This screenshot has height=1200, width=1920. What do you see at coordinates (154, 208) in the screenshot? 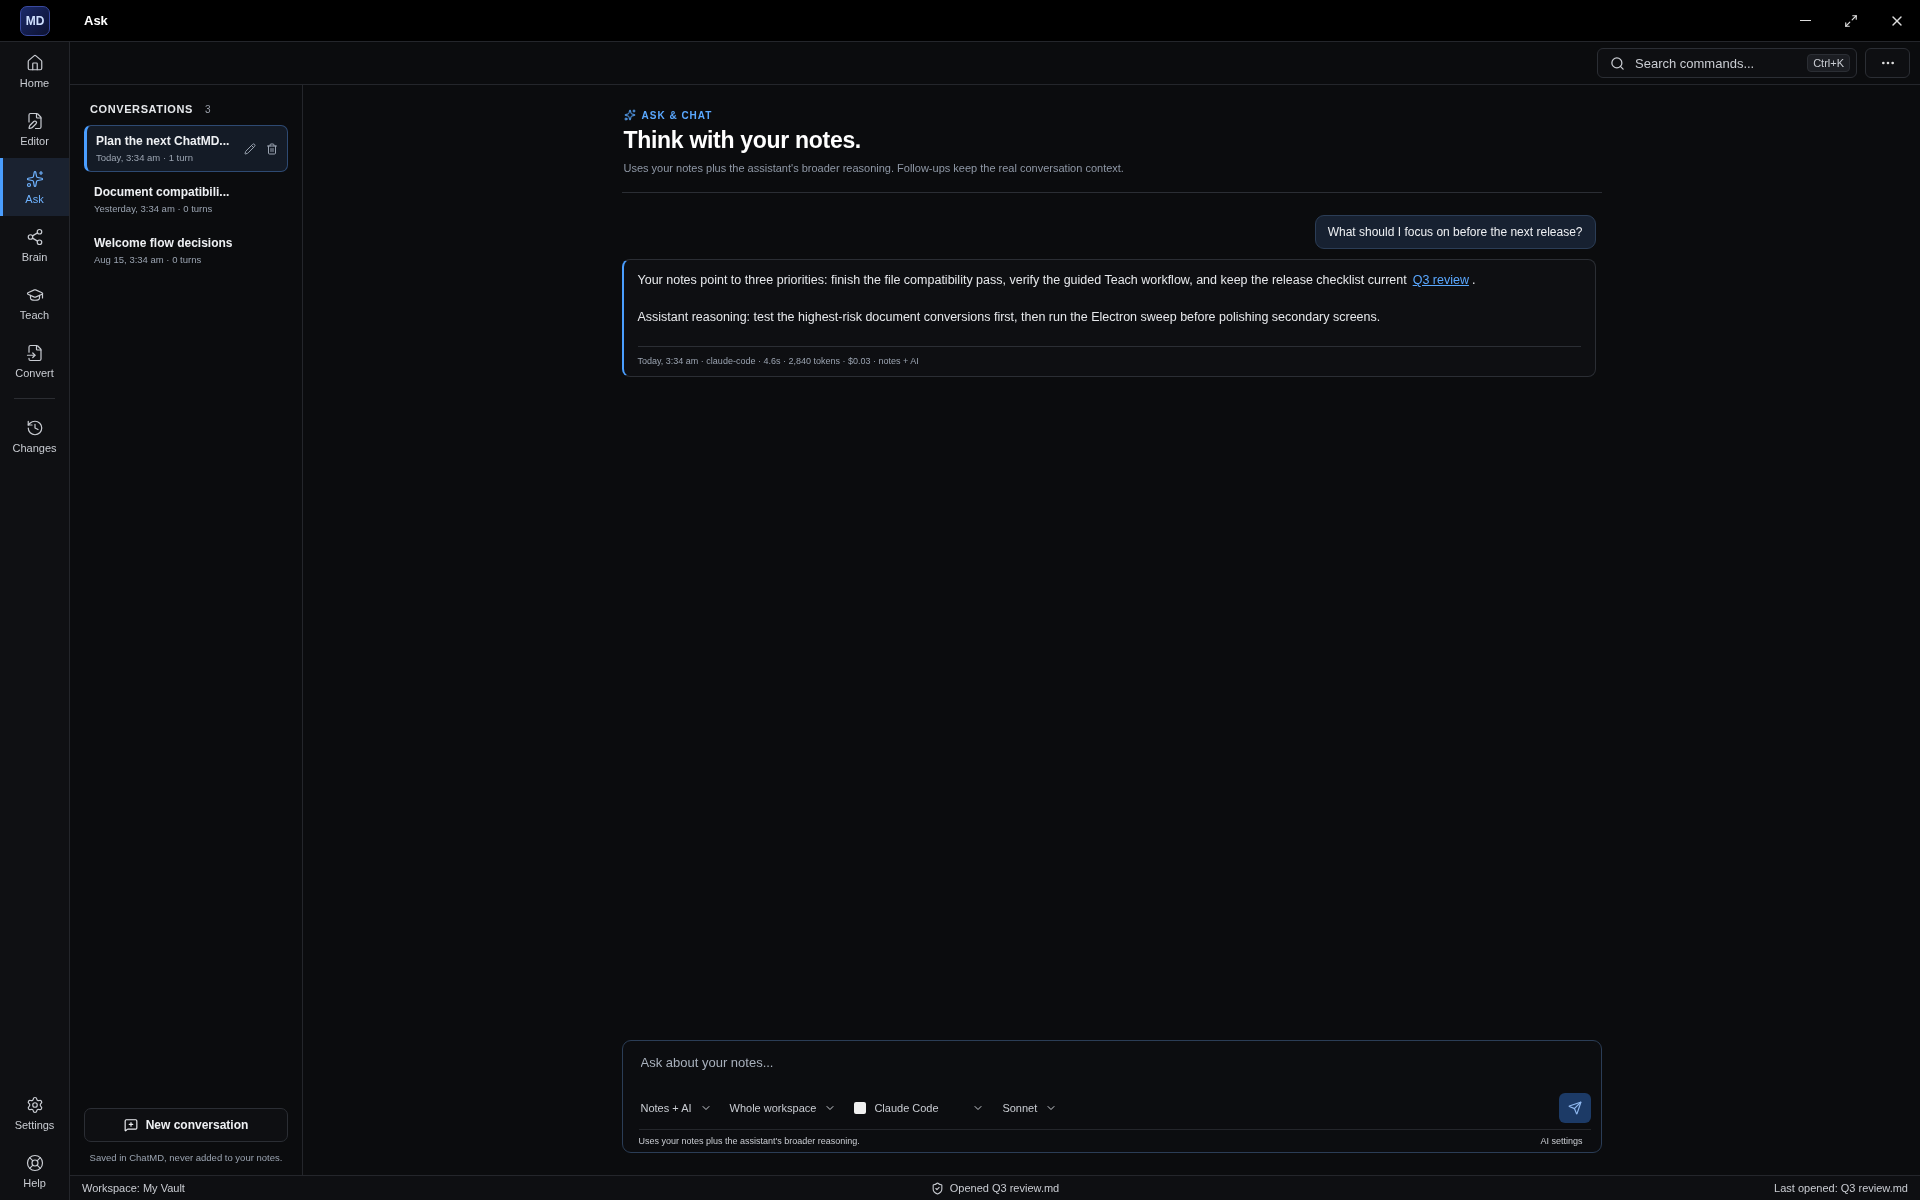
I see `conversation-meta: Yesterday, 3:34 am · 0 turns` at bounding box center [154, 208].